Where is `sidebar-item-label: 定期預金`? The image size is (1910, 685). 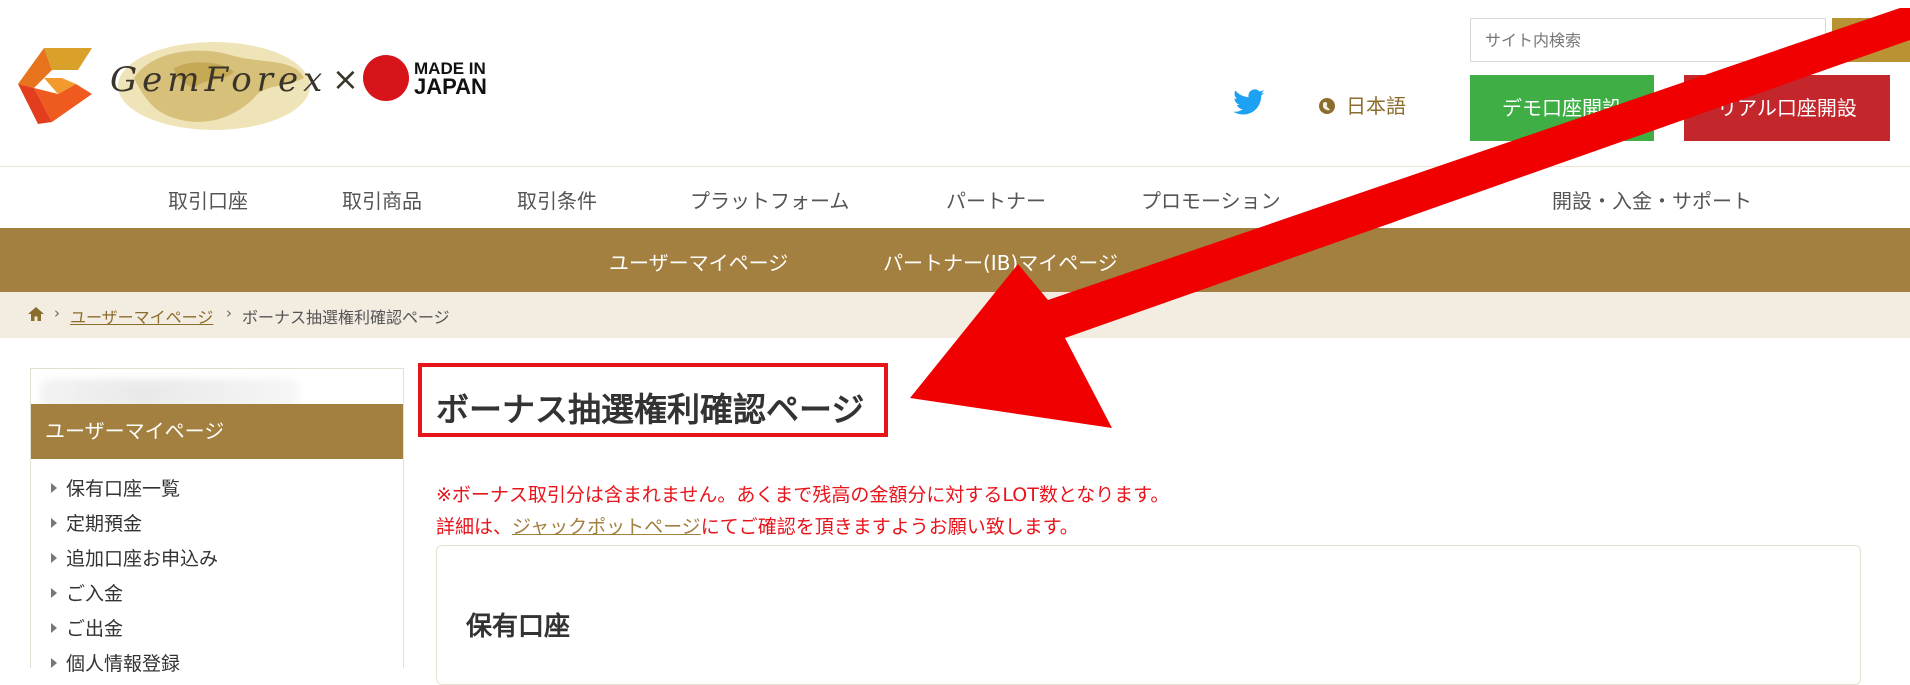 sidebar-item-label: 定期預金 is located at coordinates (104, 524).